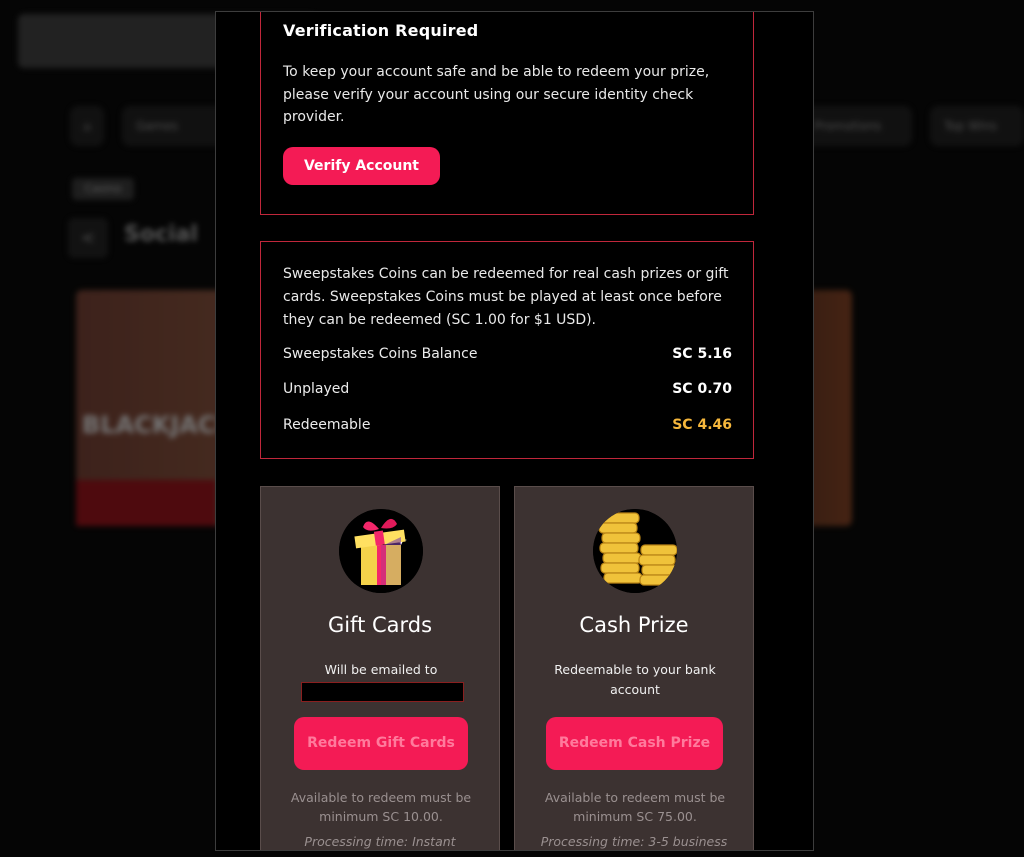  What do you see at coordinates (316, 389) in the screenshot?
I see `unplayed-label: Unplayed` at bounding box center [316, 389].